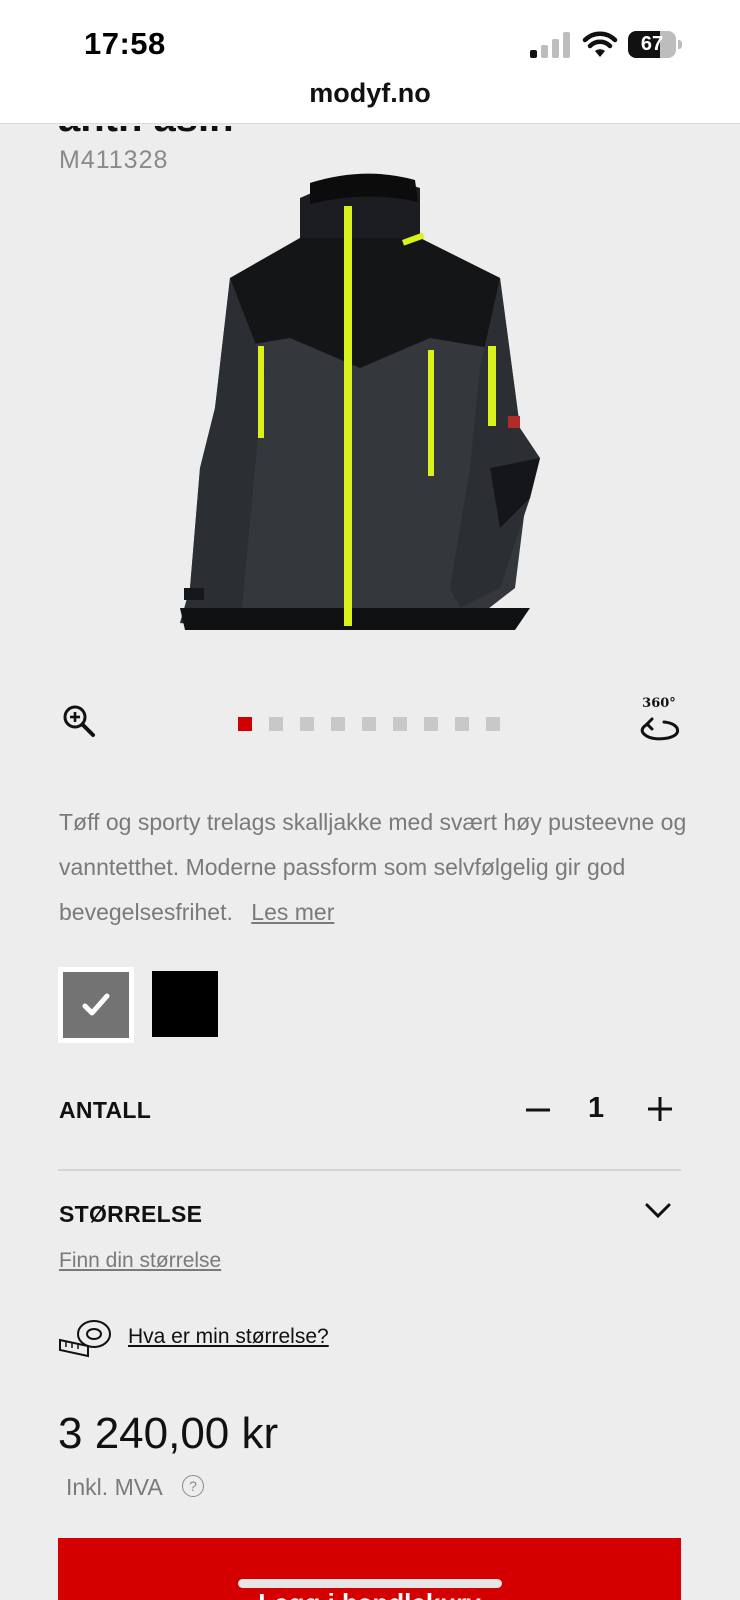 The width and height of the screenshot is (740, 1600). I want to click on rotate-360-button: 360°, so click(659, 722).